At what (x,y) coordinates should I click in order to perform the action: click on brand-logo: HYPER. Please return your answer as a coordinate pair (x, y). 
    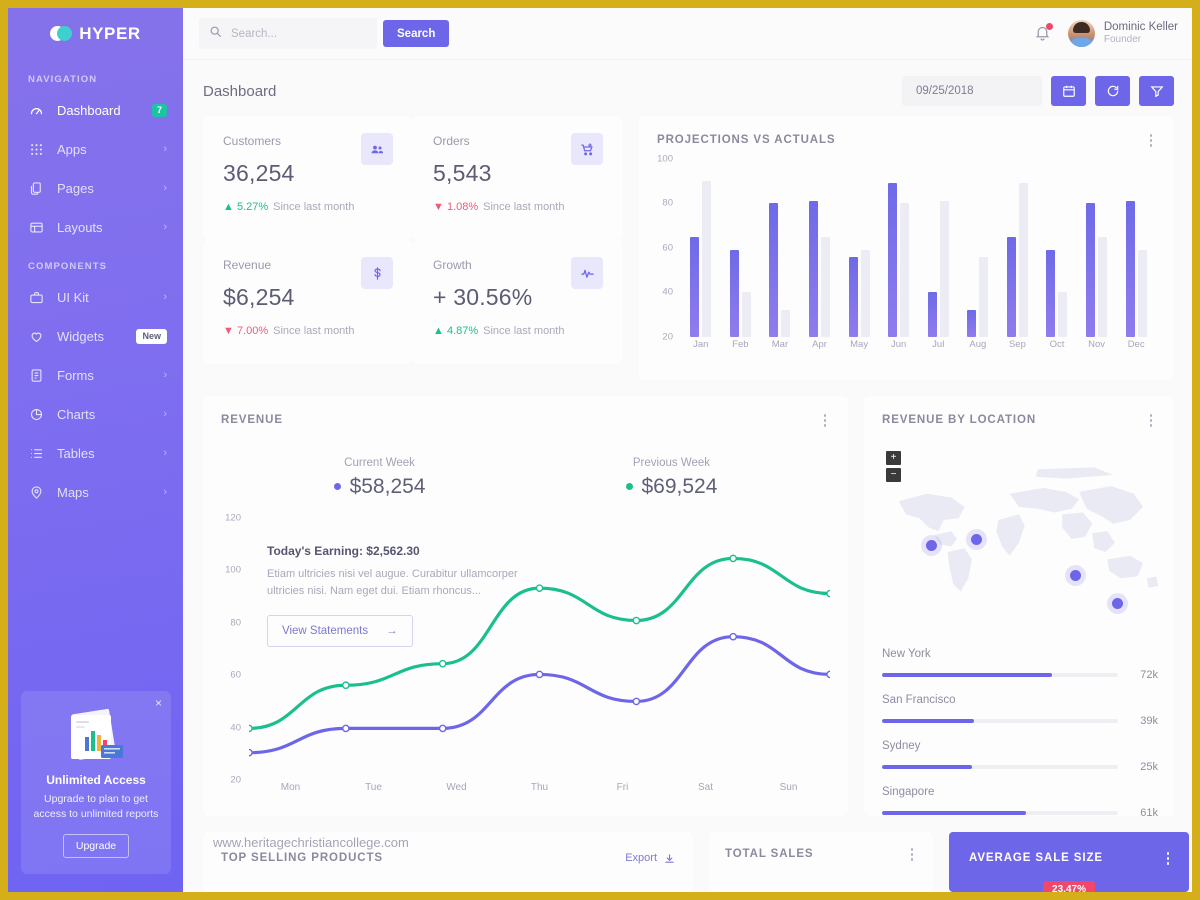
    Looking at the image, I should click on (95, 34).